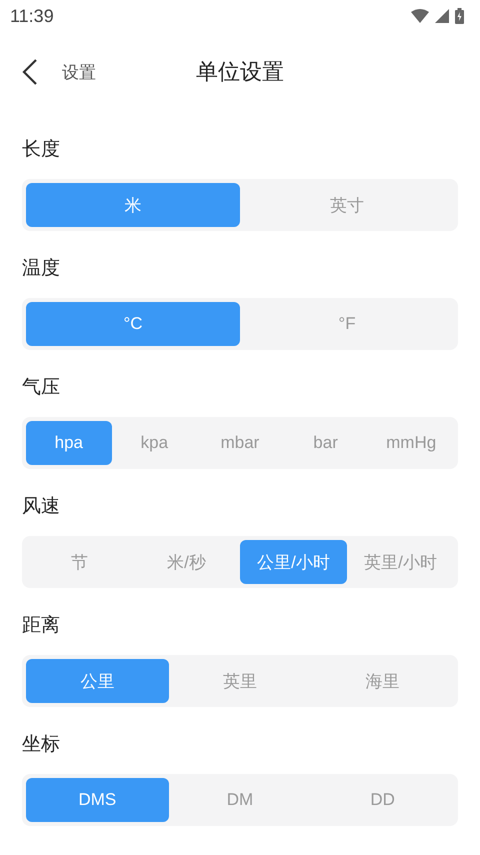  What do you see at coordinates (133, 324) in the screenshot?
I see `unit-option: °C` at bounding box center [133, 324].